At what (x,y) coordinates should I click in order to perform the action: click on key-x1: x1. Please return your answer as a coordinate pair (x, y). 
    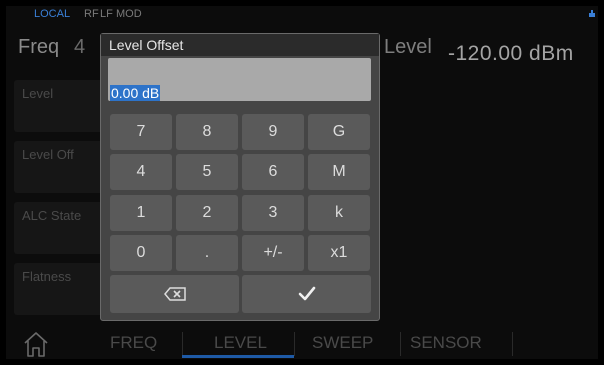
    Looking at the image, I should click on (339, 253).